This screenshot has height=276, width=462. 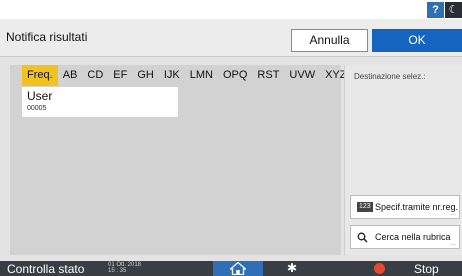 I want to click on specify-label: Specif.tramite nr.reg., so click(x=417, y=207).